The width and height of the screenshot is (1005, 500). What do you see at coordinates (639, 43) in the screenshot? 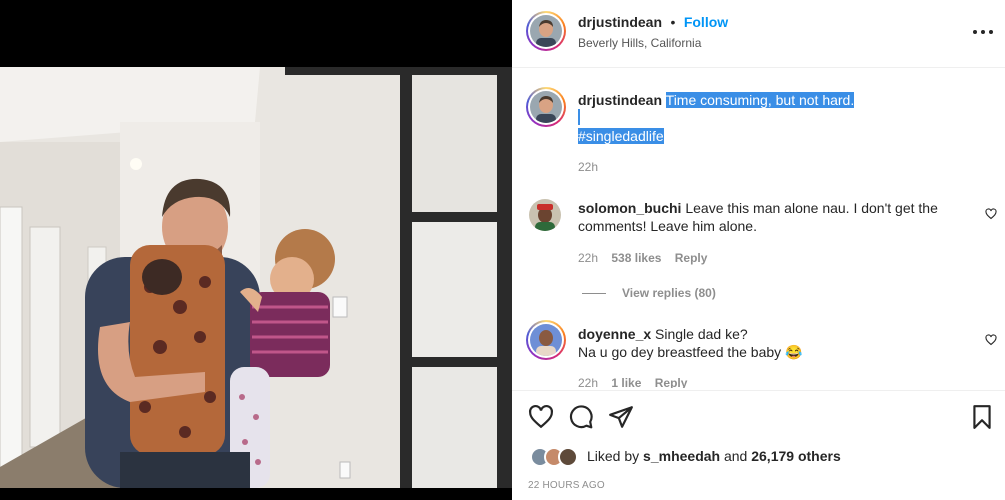
I see `post-location: Beverly Hills, California` at bounding box center [639, 43].